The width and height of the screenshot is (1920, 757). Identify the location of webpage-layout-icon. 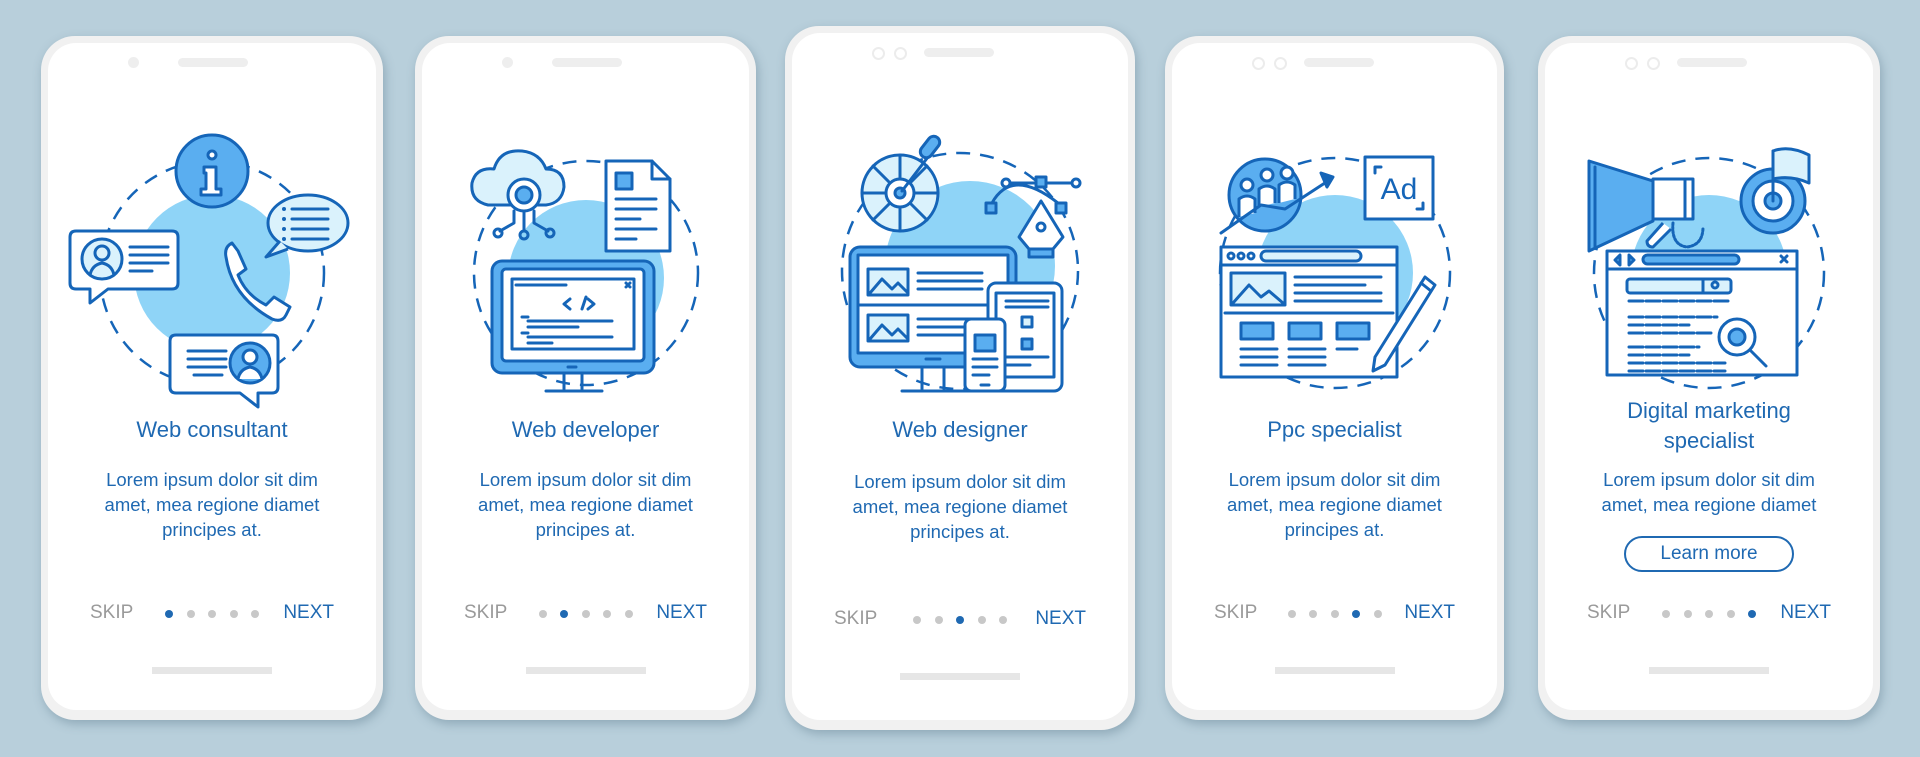
(1308, 312).